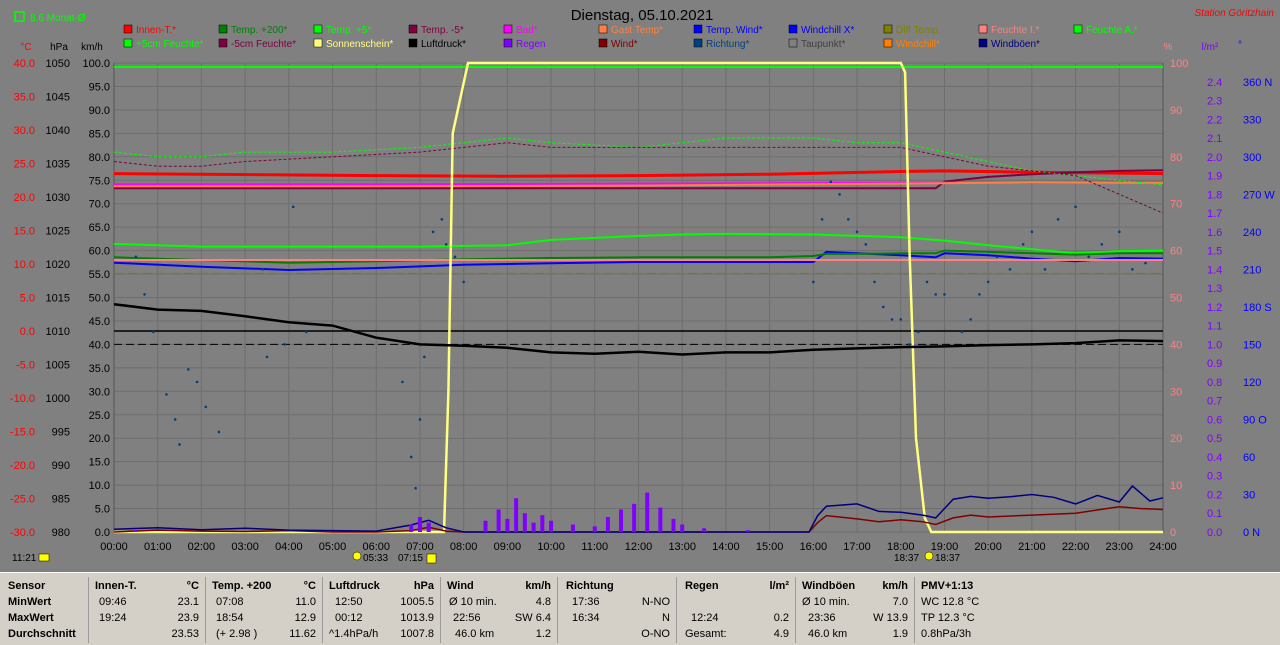 Image resolution: width=1280 pixels, height=645 pixels. What do you see at coordinates (58, 299) in the screenshot?
I see `pressure-tick-label: 1015` at bounding box center [58, 299].